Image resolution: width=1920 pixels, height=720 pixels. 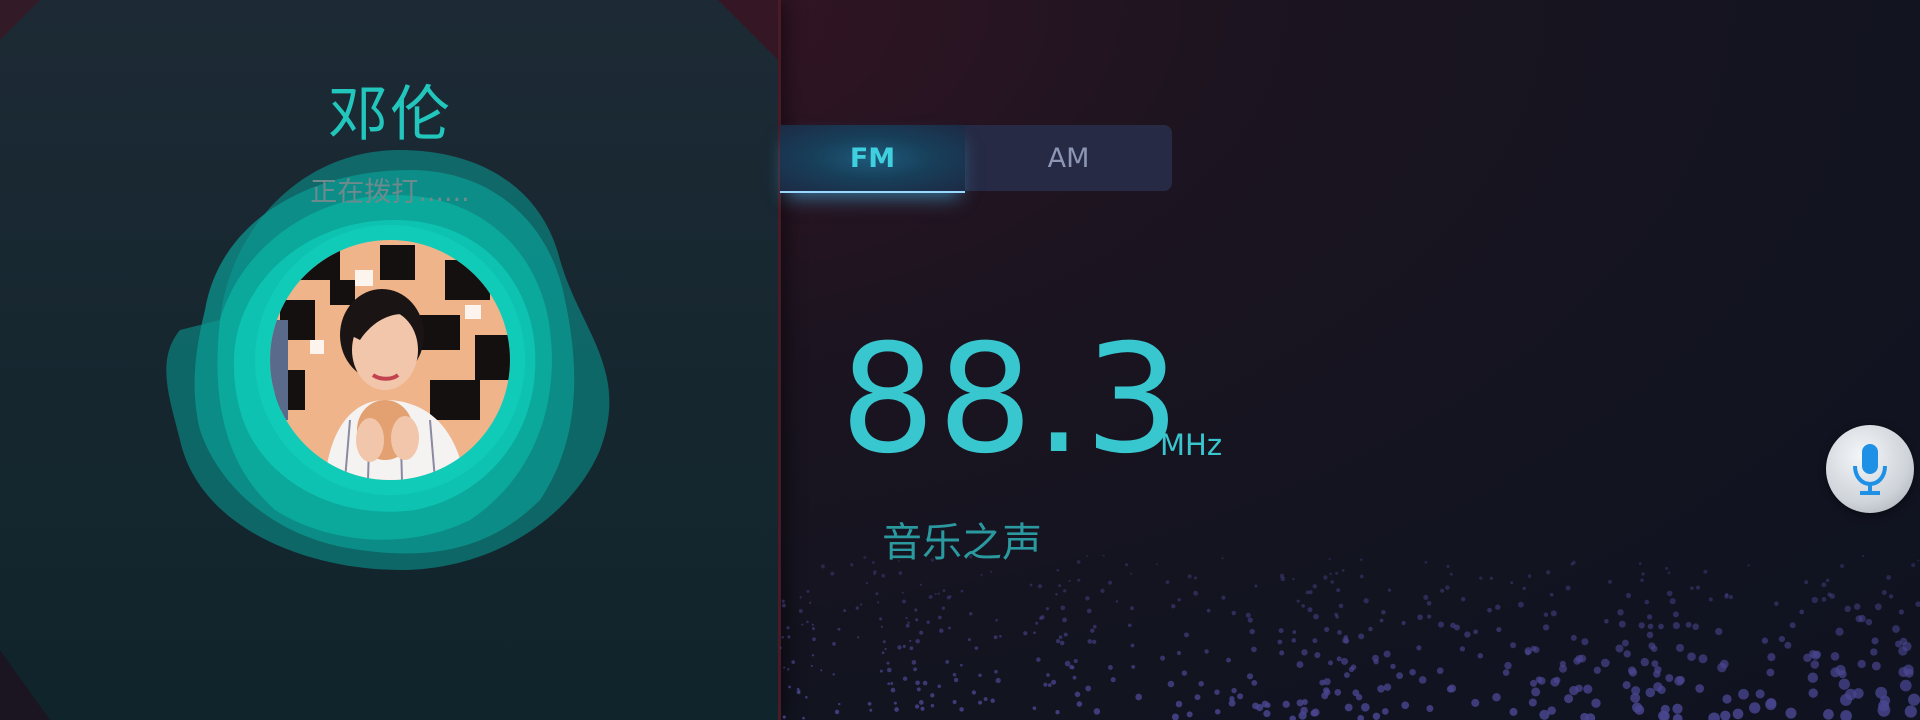 I want to click on microphone-icon, so click(x=1870, y=469).